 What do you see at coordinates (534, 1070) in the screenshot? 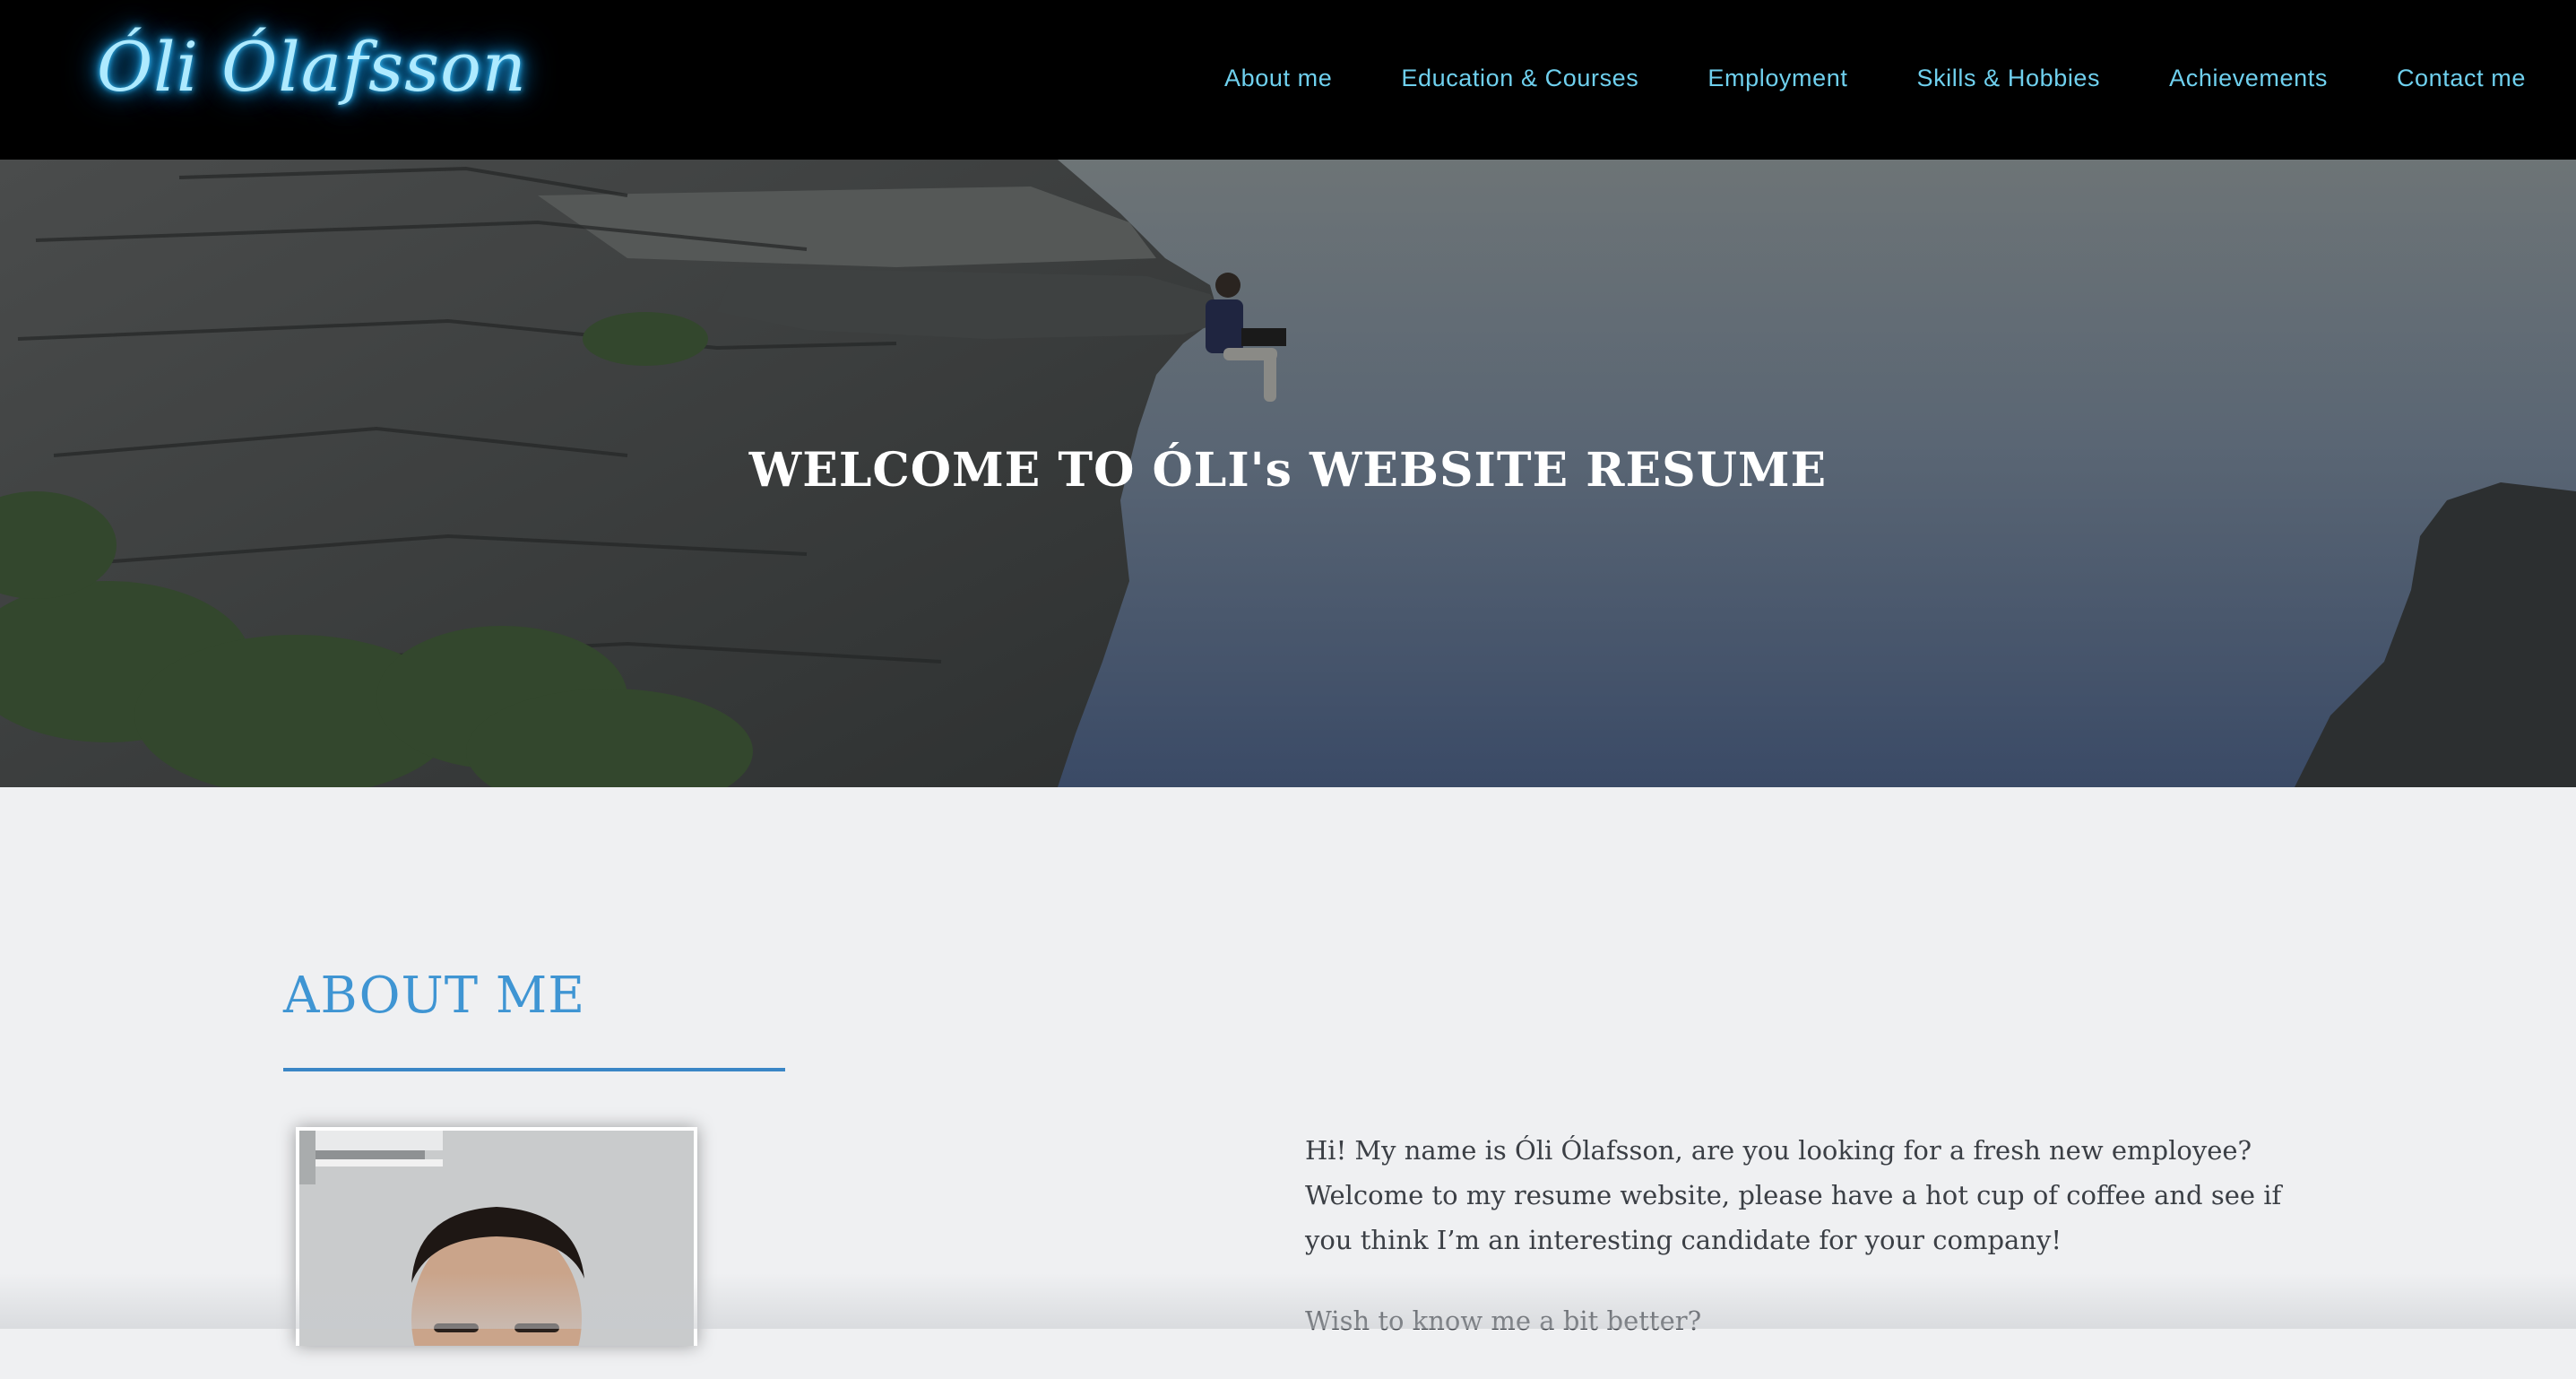
I see `about-heading-divider` at bounding box center [534, 1070].